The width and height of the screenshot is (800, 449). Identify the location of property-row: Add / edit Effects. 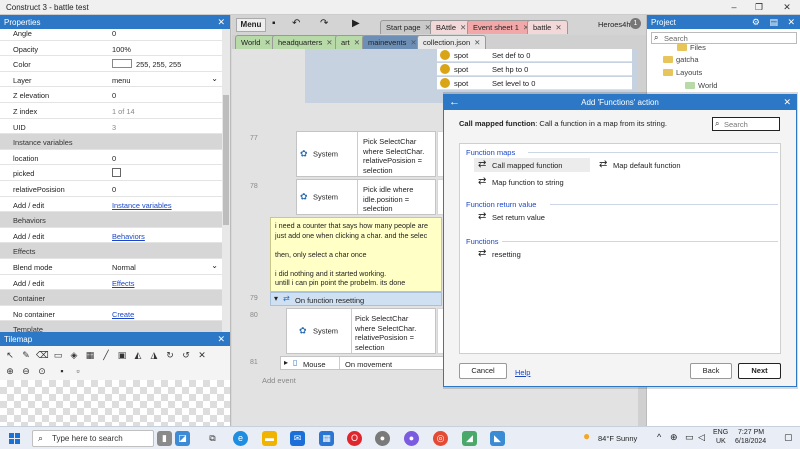
(115, 283).